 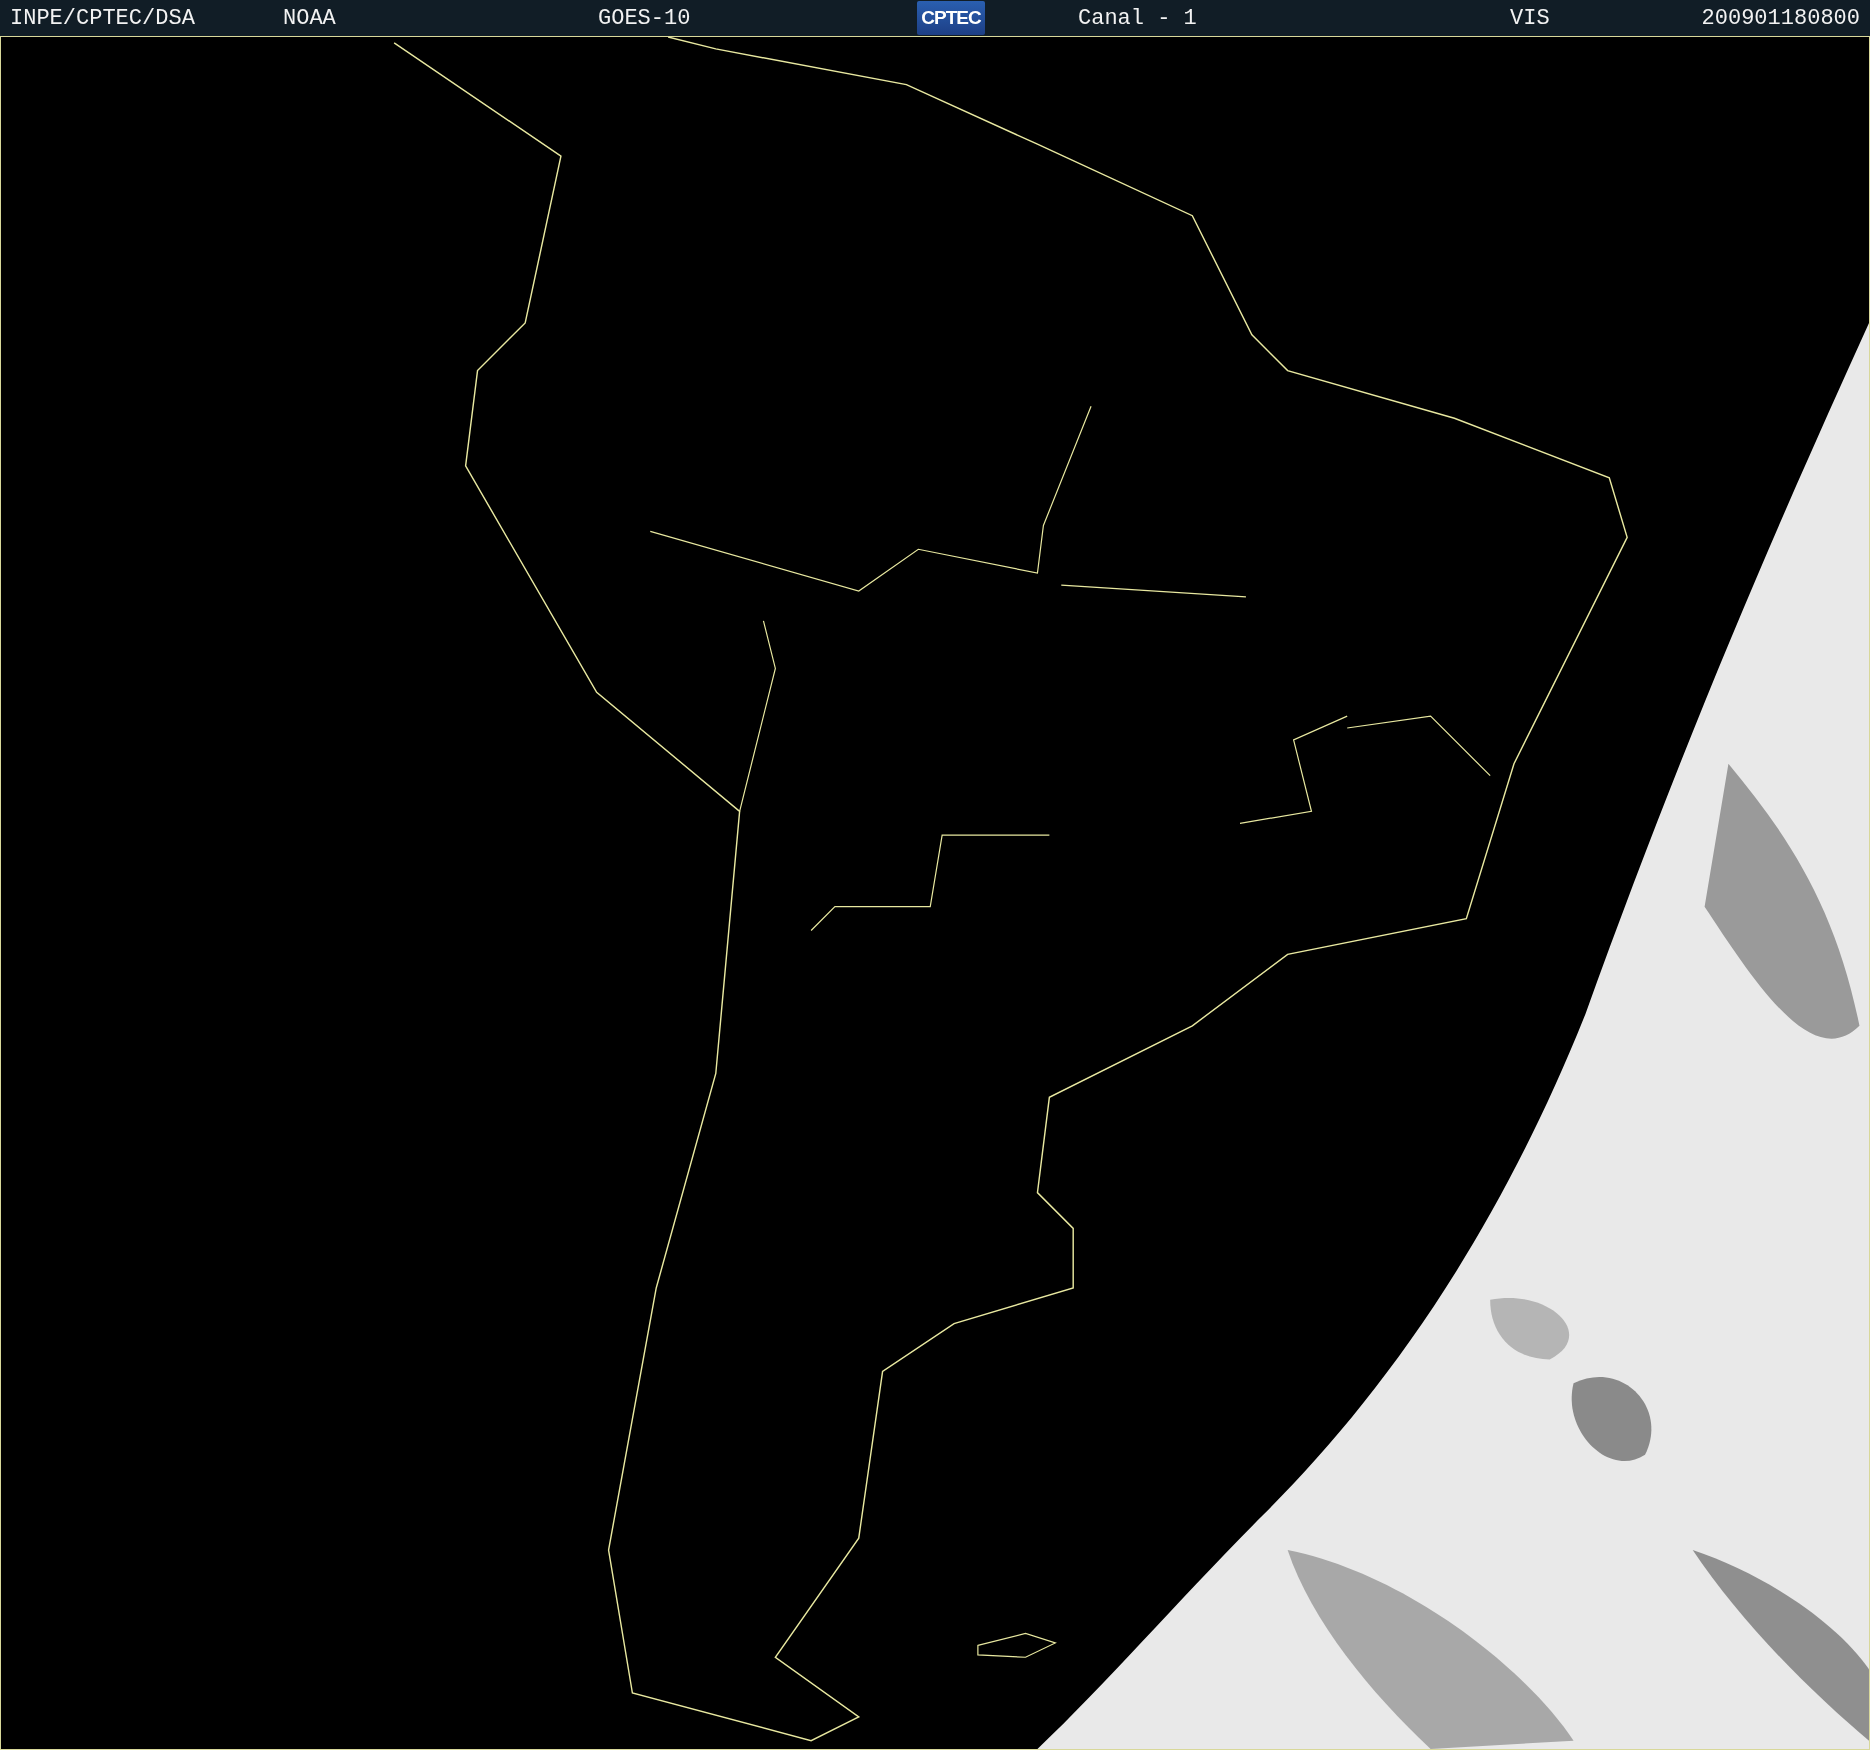 I want to click on agency-label: NOAA, so click(x=310, y=18).